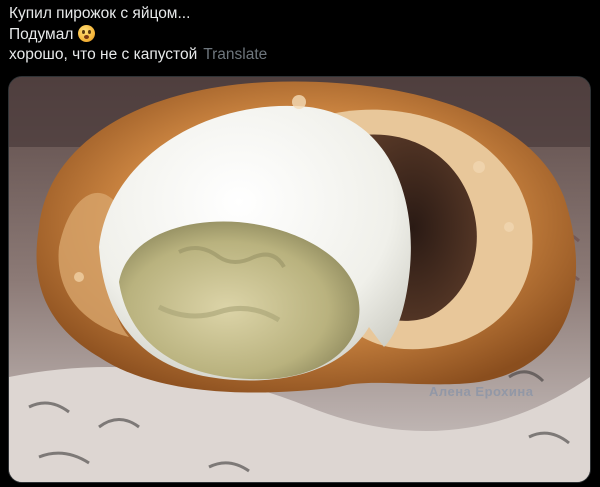  Describe the element at coordinates (87, 33) in the screenshot. I see `flushed-face-icon` at that location.